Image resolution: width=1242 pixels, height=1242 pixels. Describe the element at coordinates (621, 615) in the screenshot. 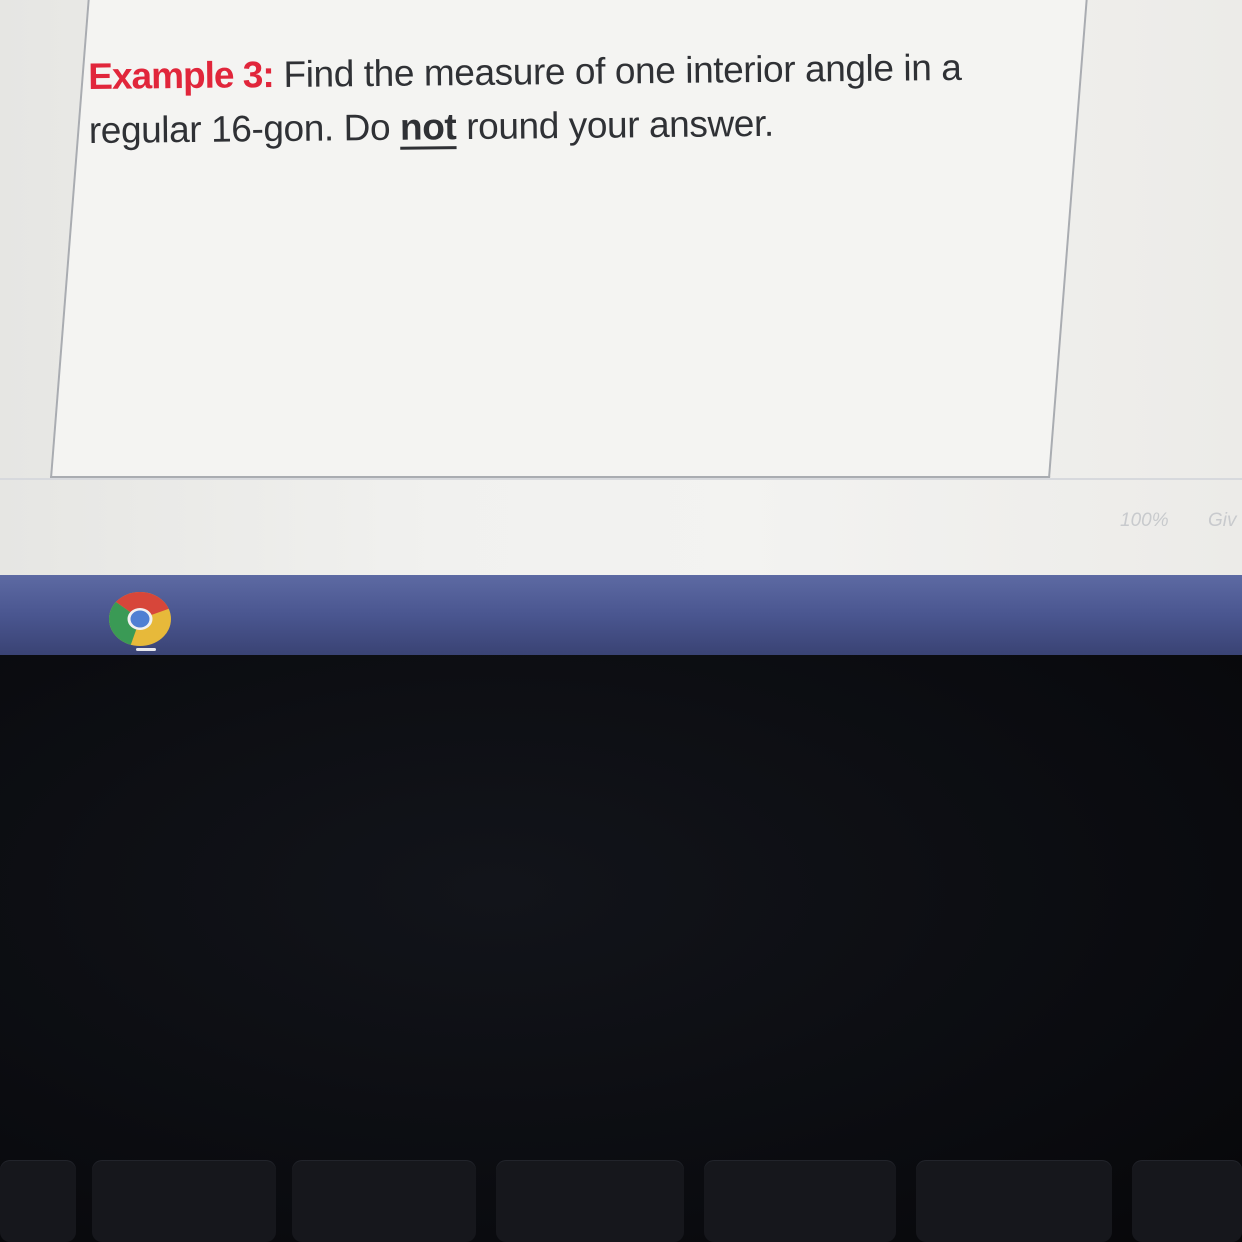

I see `taskbar-shelf` at that location.